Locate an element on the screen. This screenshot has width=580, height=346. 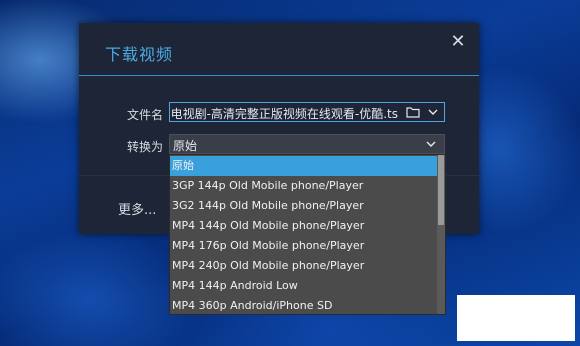
close-icon: ✕ is located at coordinates (458, 42).